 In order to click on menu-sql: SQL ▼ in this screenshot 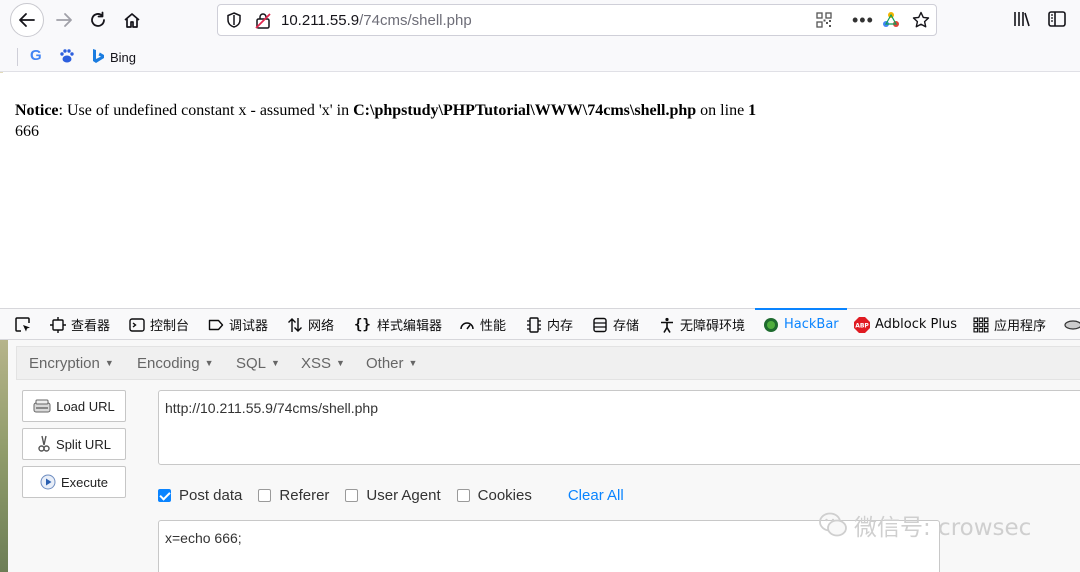, I will do `click(258, 363)`.